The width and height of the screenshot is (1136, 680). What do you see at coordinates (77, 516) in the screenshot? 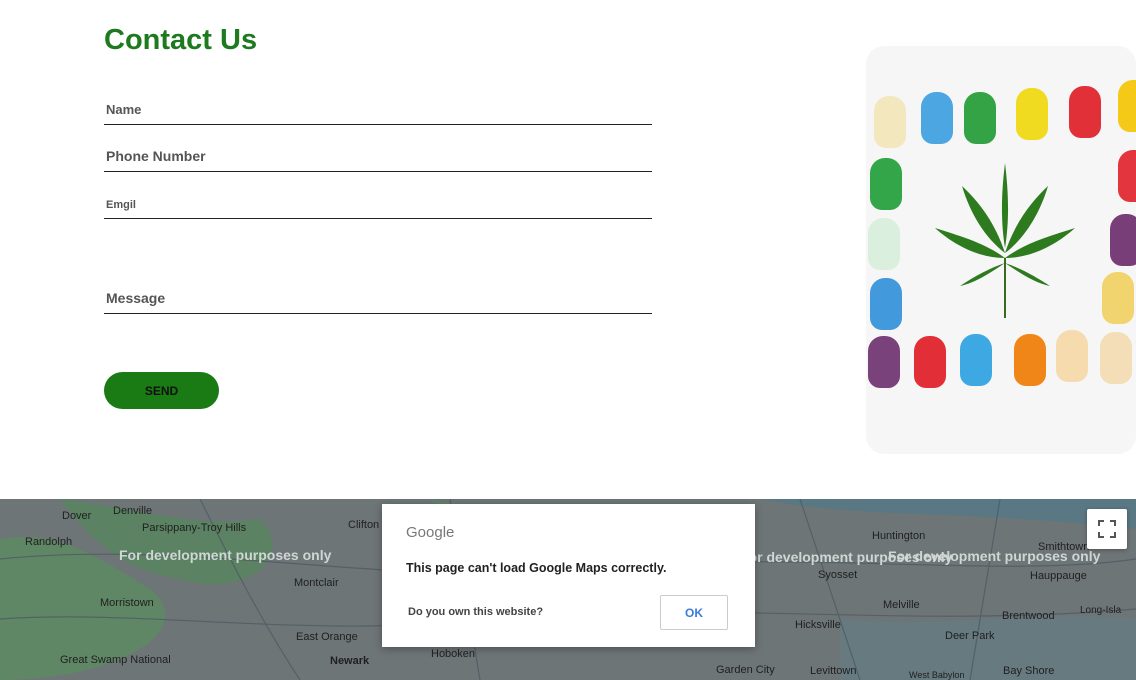
I see `map-place-label: Dover` at bounding box center [77, 516].